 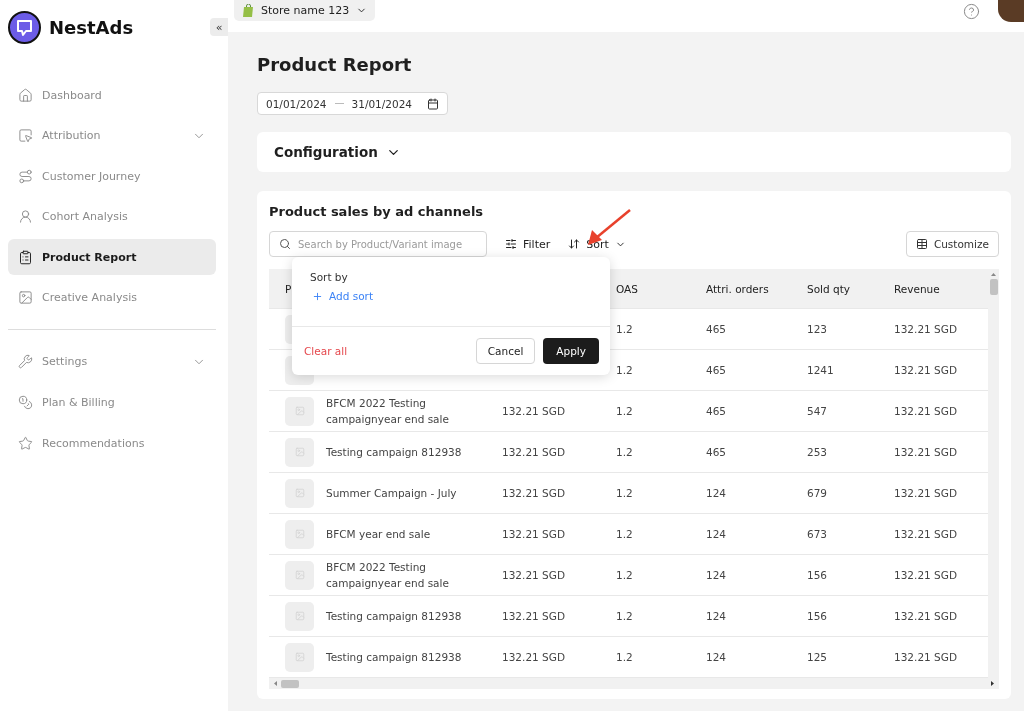 What do you see at coordinates (627, 288) in the screenshot?
I see `column-header: OAS` at bounding box center [627, 288].